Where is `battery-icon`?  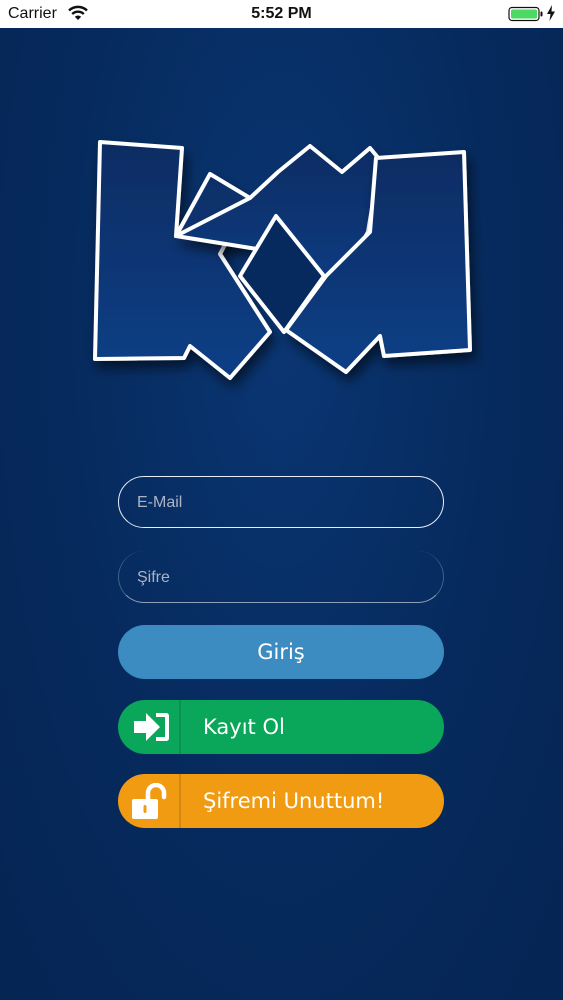 battery-icon is located at coordinates (526, 16).